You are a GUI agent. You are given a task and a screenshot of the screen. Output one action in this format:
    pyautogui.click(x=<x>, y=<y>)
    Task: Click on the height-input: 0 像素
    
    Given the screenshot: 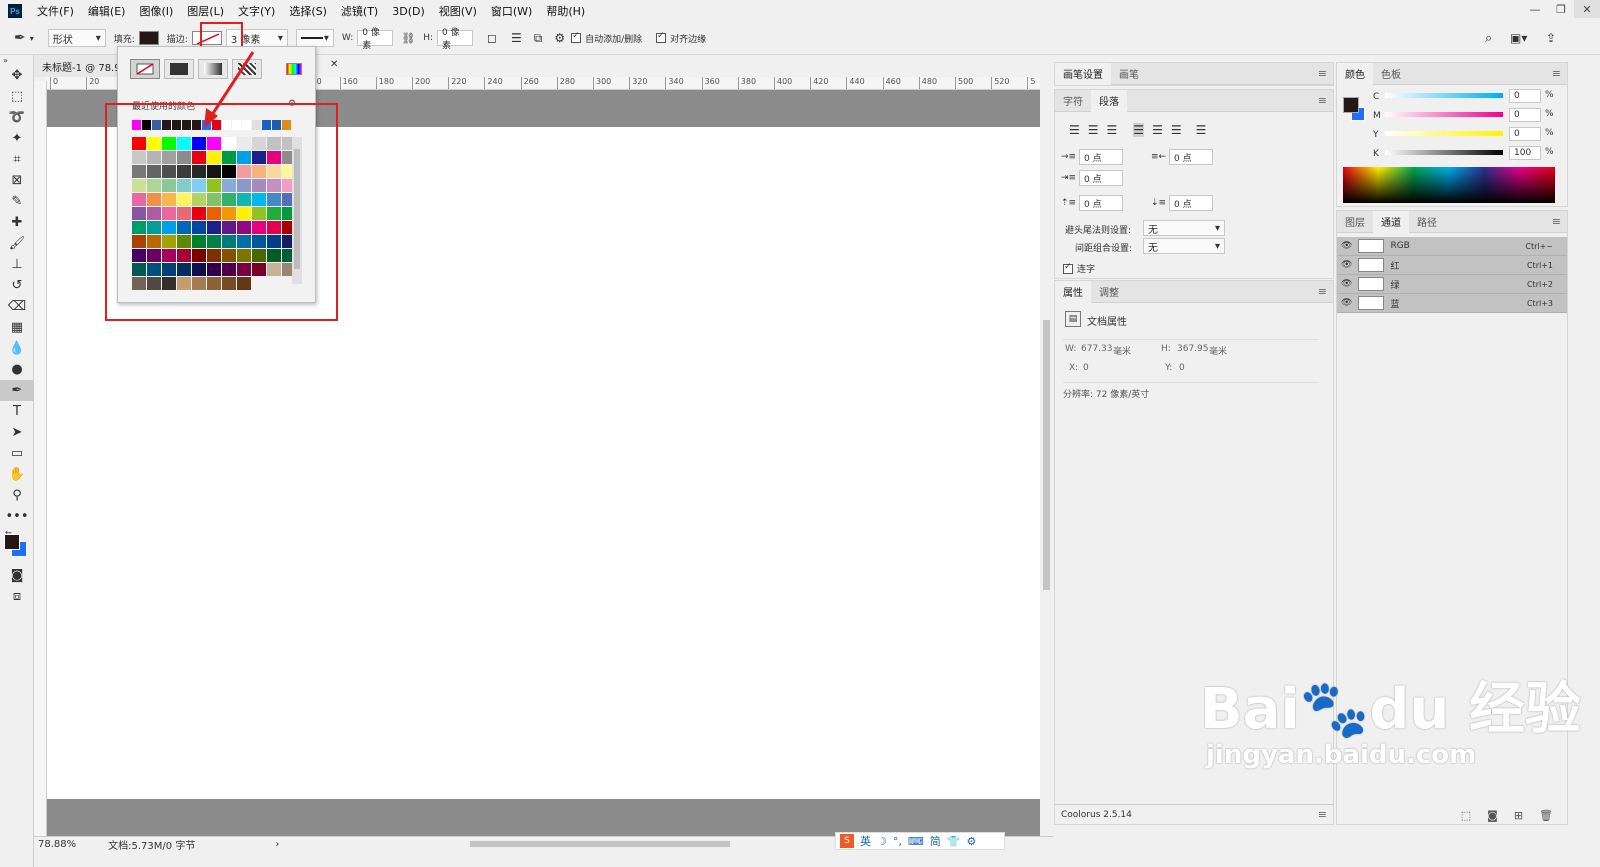 What is the action you would take?
    pyautogui.click(x=455, y=39)
    